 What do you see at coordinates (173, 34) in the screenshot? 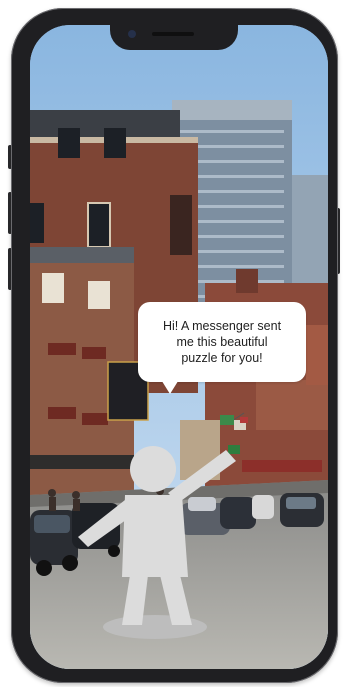
I see `earpiece-speaker-icon` at bounding box center [173, 34].